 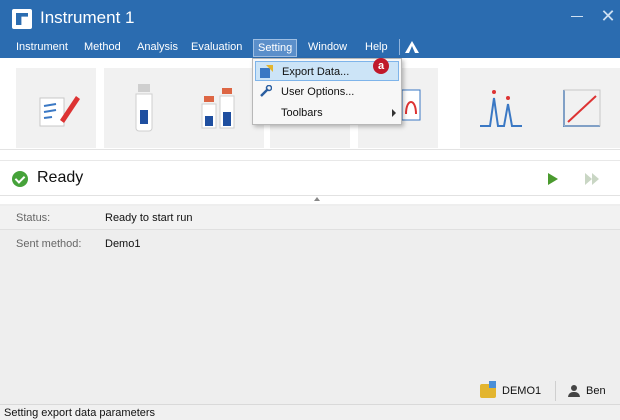 I want to click on calibration-chart-icon, so click(x=582, y=108).